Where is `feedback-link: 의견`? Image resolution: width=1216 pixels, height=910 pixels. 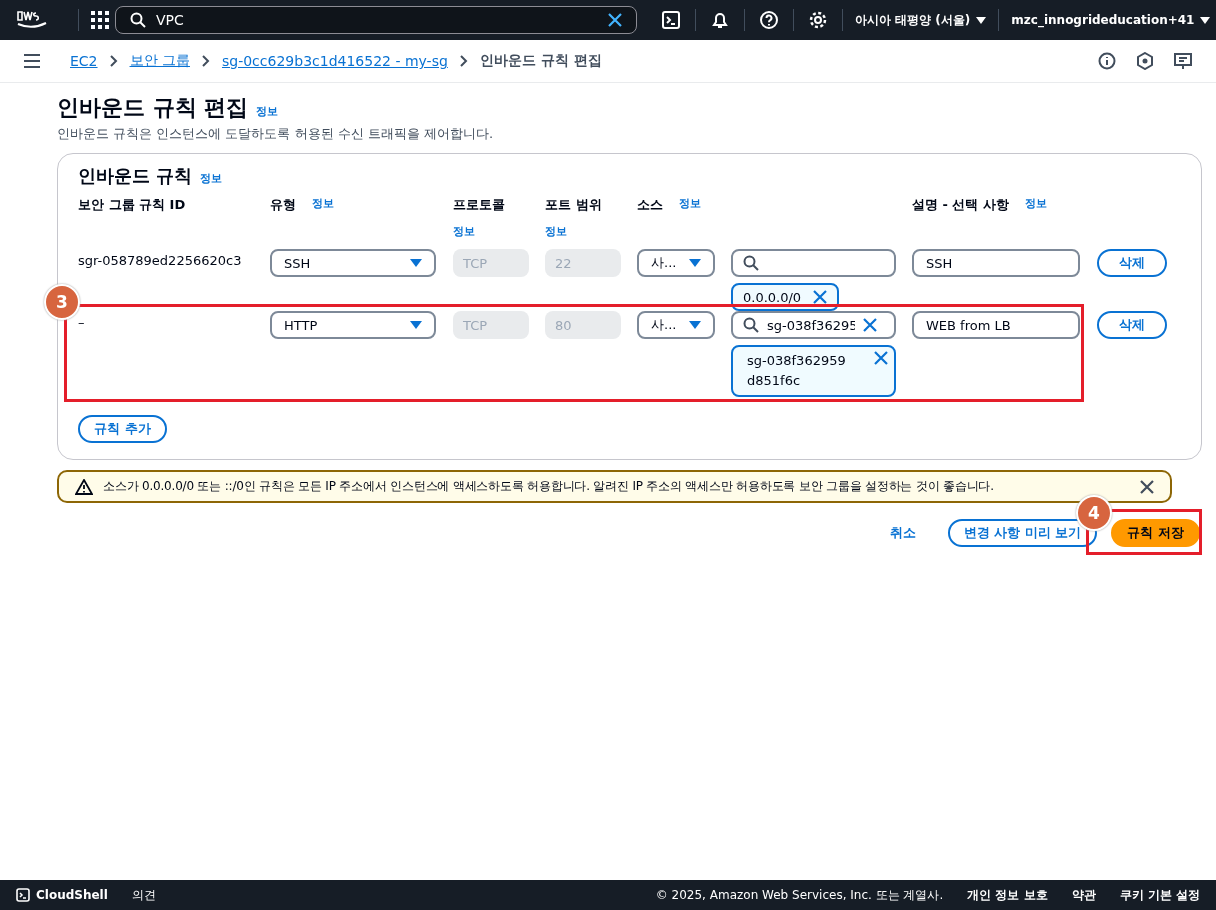
feedback-link: 의견 is located at coordinates (143, 895).